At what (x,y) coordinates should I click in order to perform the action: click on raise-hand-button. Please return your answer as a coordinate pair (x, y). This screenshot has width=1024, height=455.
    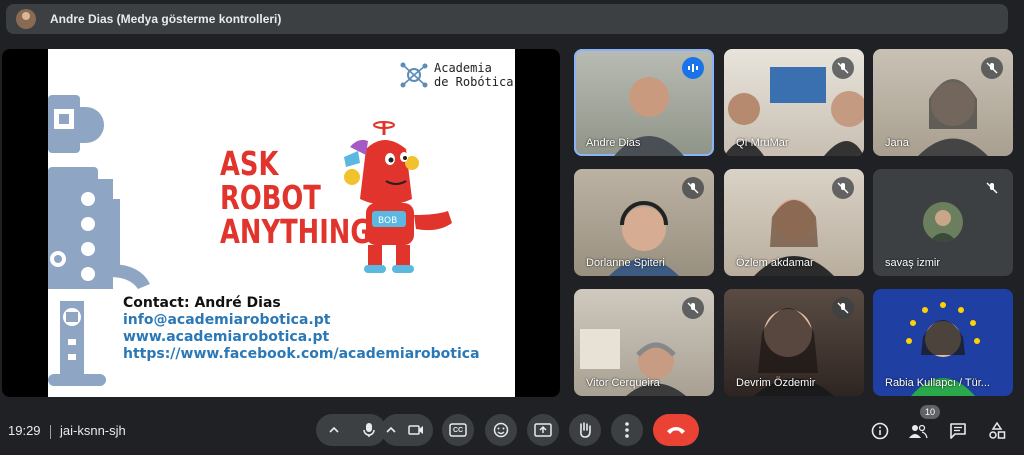
    Looking at the image, I should click on (585, 430).